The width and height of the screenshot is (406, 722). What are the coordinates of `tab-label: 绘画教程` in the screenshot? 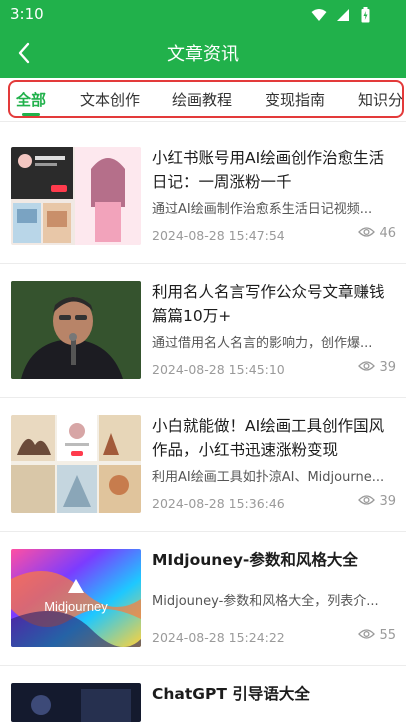 It's located at (202, 100).